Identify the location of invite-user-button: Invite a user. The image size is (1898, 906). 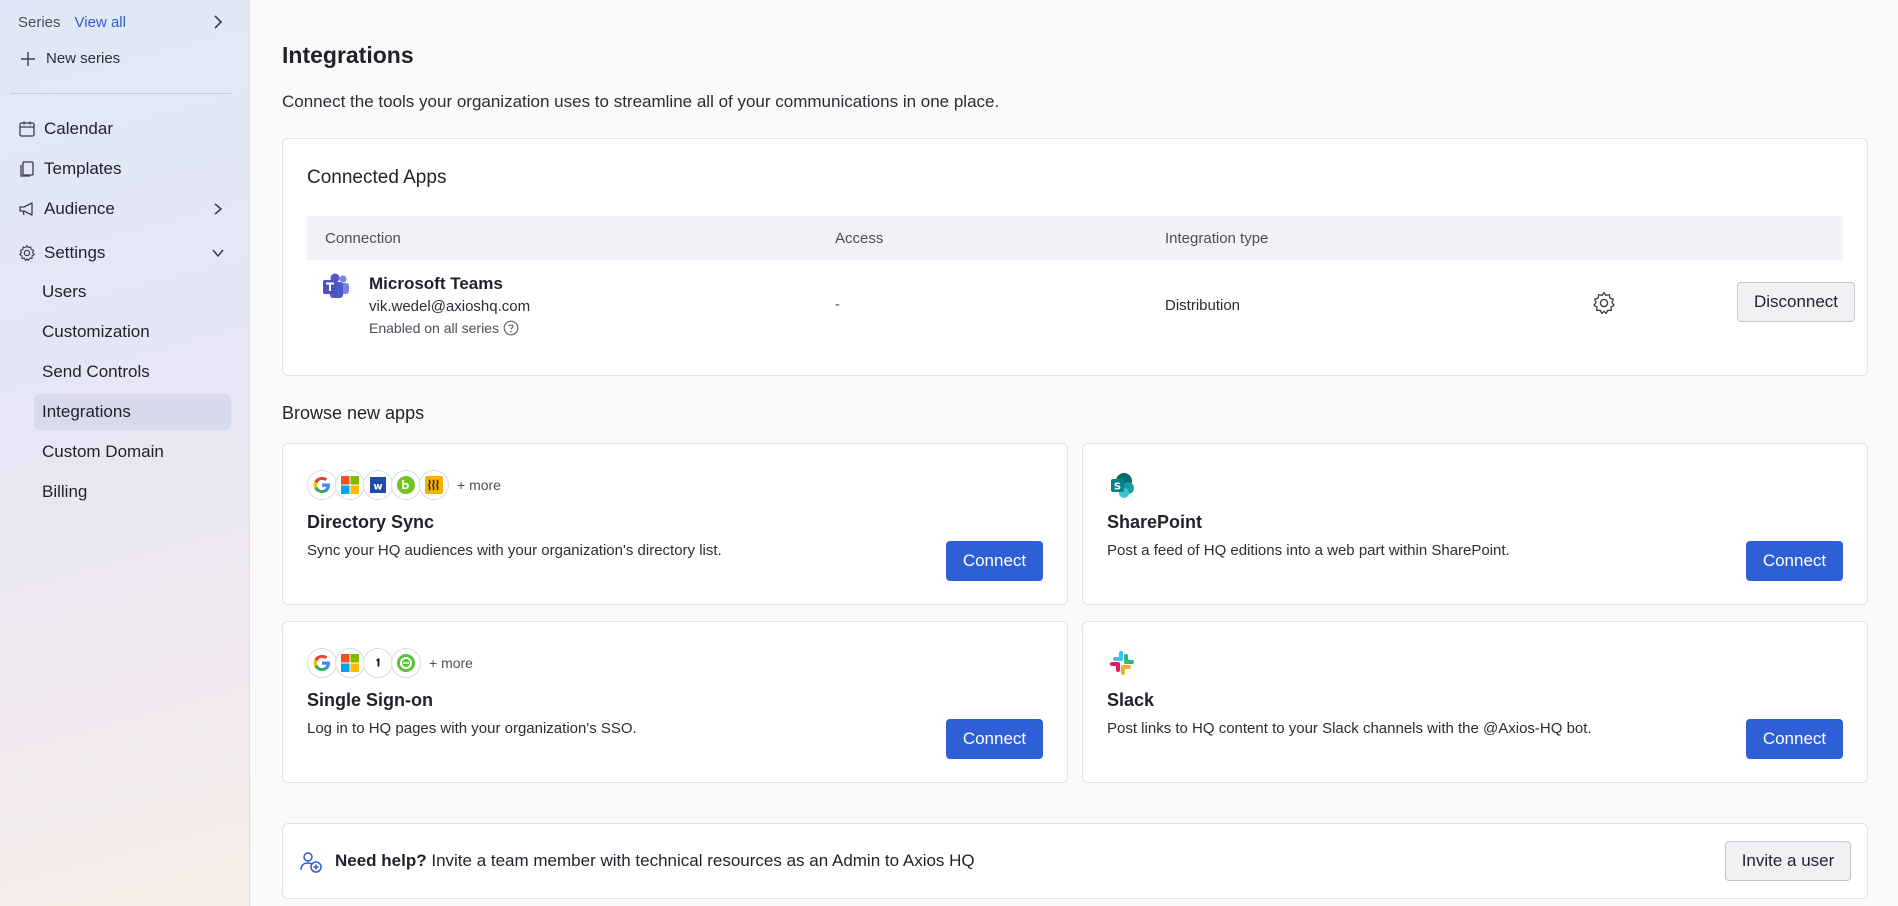
(1788, 861).